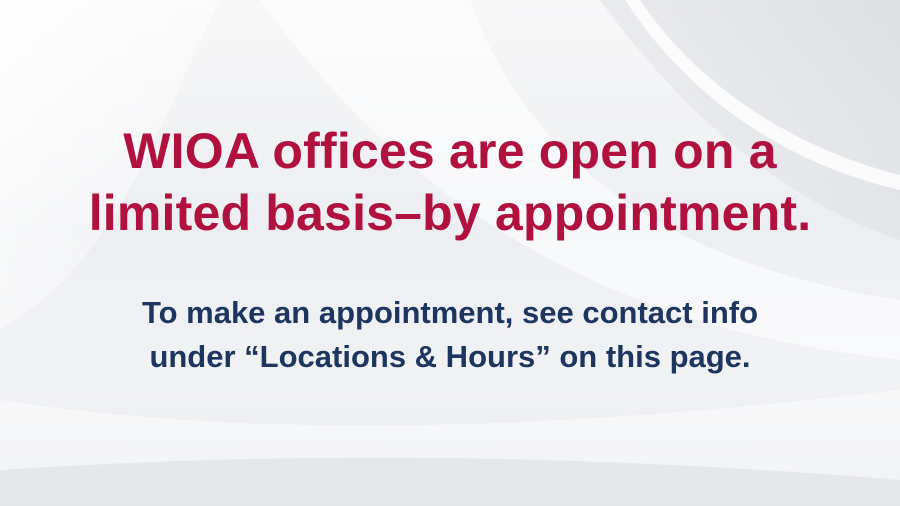 The height and width of the screenshot is (506, 900). I want to click on subheadline-line-1: To make an appointment, see contact info, so click(450, 312).